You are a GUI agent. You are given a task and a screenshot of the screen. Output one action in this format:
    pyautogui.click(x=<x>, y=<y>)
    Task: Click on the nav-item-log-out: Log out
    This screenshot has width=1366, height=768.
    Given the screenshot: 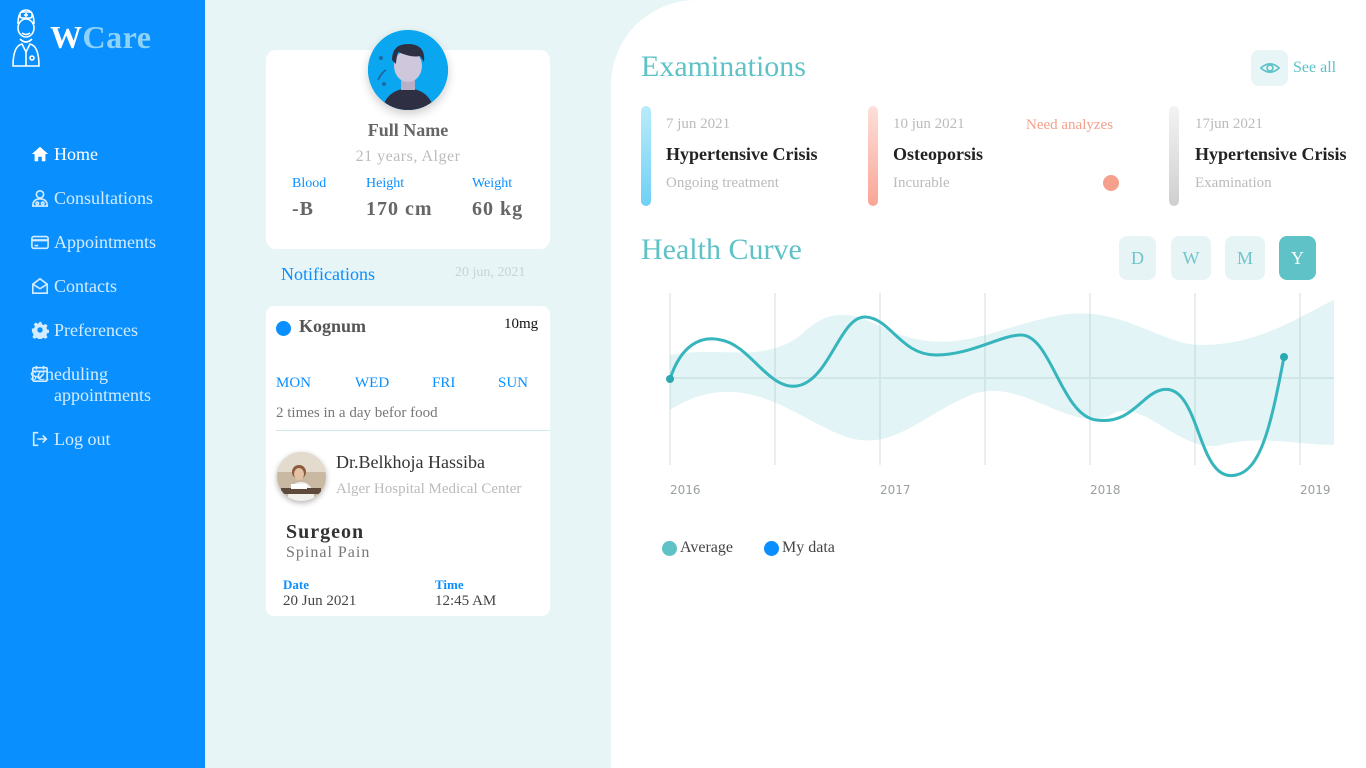 What is the action you would take?
    pyautogui.click(x=115, y=439)
    